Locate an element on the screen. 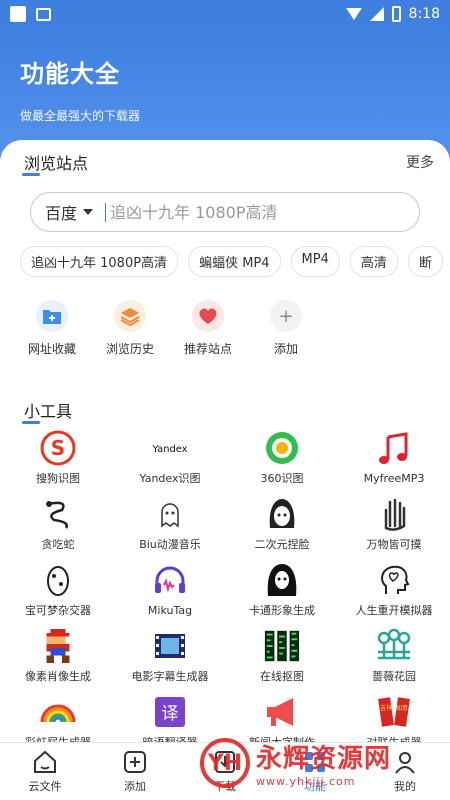  tool-item: 像素肖像生成 is located at coordinates (58, 656).